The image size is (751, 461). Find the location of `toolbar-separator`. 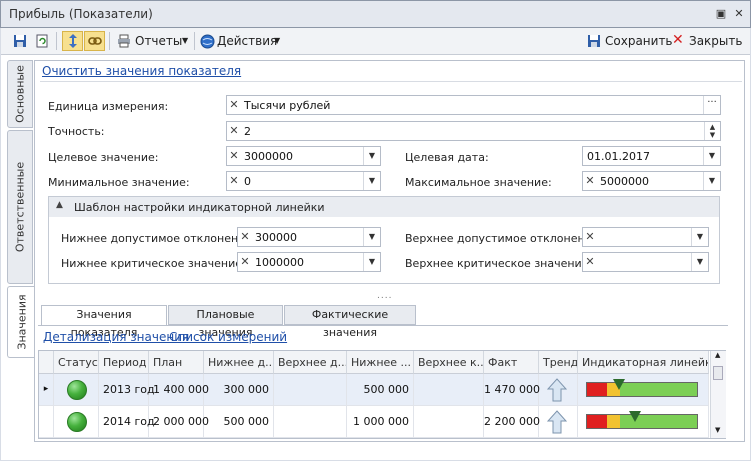

toolbar-separator is located at coordinates (194, 41).